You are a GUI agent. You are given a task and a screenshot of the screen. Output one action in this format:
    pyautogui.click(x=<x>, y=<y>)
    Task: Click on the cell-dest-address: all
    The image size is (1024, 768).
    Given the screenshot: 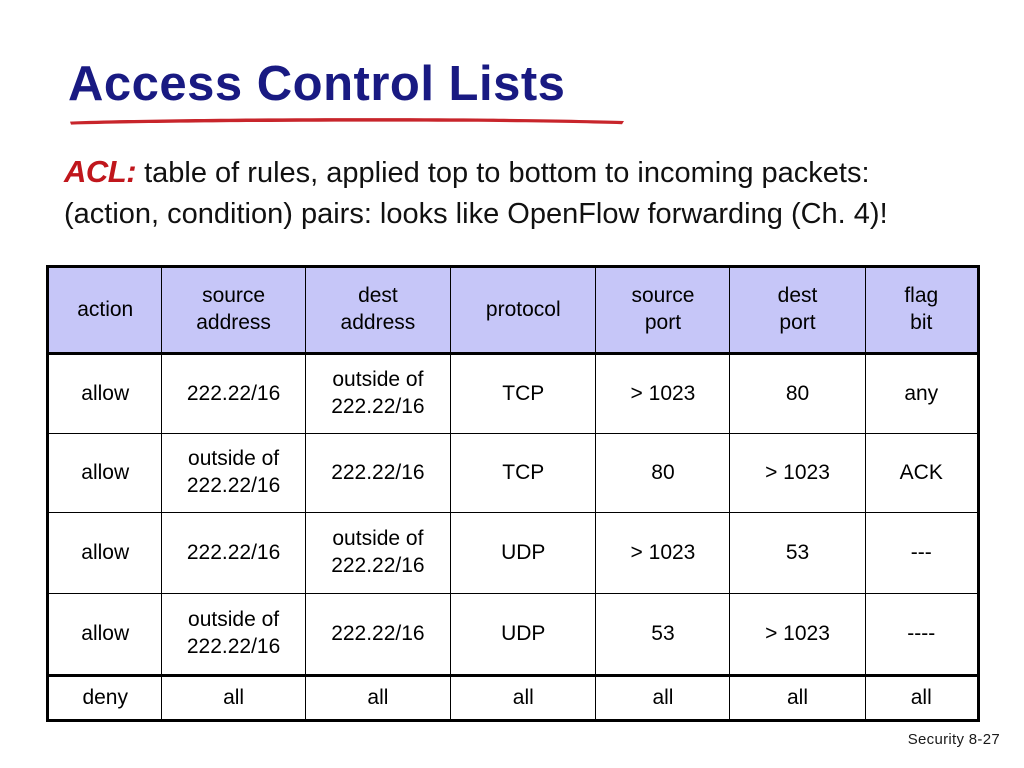 What is the action you would take?
    pyautogui.click(x=378, y=697)
    